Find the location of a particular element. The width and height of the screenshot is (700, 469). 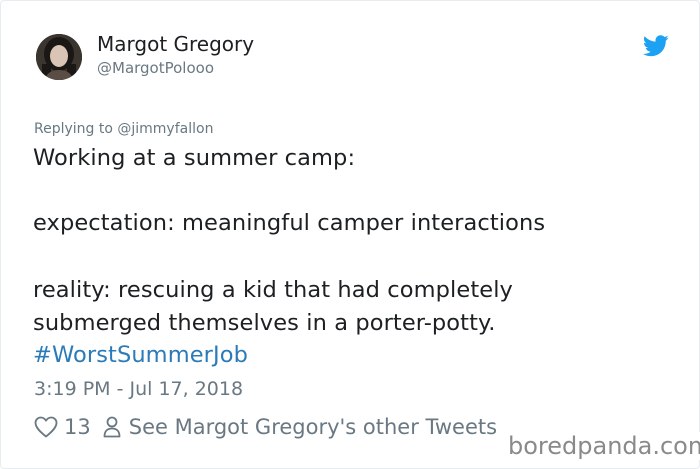

tweet-timestamp: 3:19 PM - Jul 17, 2018 is located at coordinates (138, 389).